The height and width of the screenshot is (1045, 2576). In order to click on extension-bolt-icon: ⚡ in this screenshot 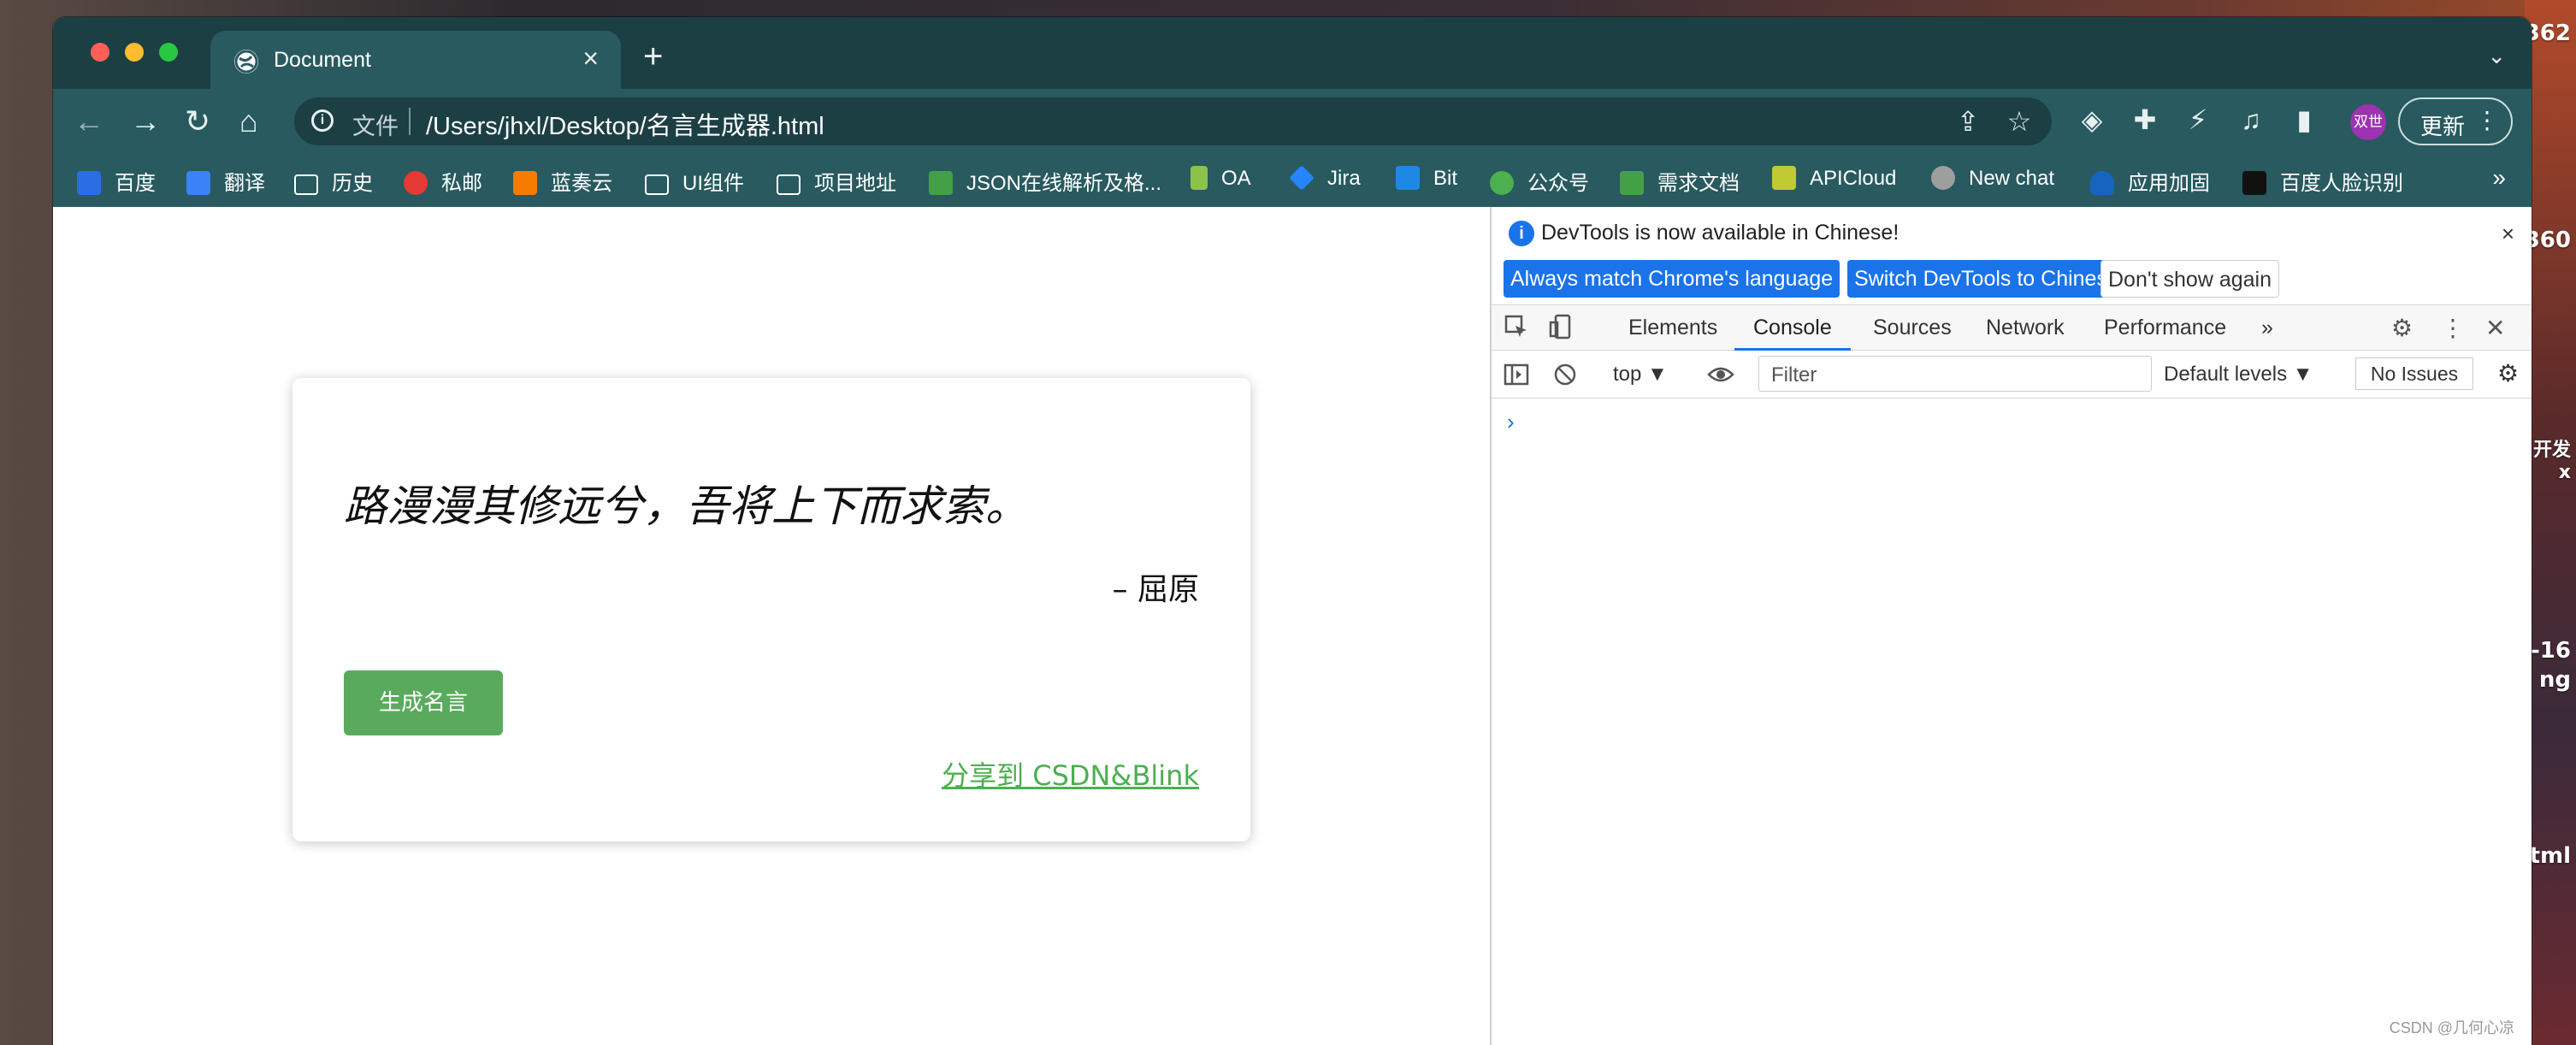, I will do `click(2198, 120)`.